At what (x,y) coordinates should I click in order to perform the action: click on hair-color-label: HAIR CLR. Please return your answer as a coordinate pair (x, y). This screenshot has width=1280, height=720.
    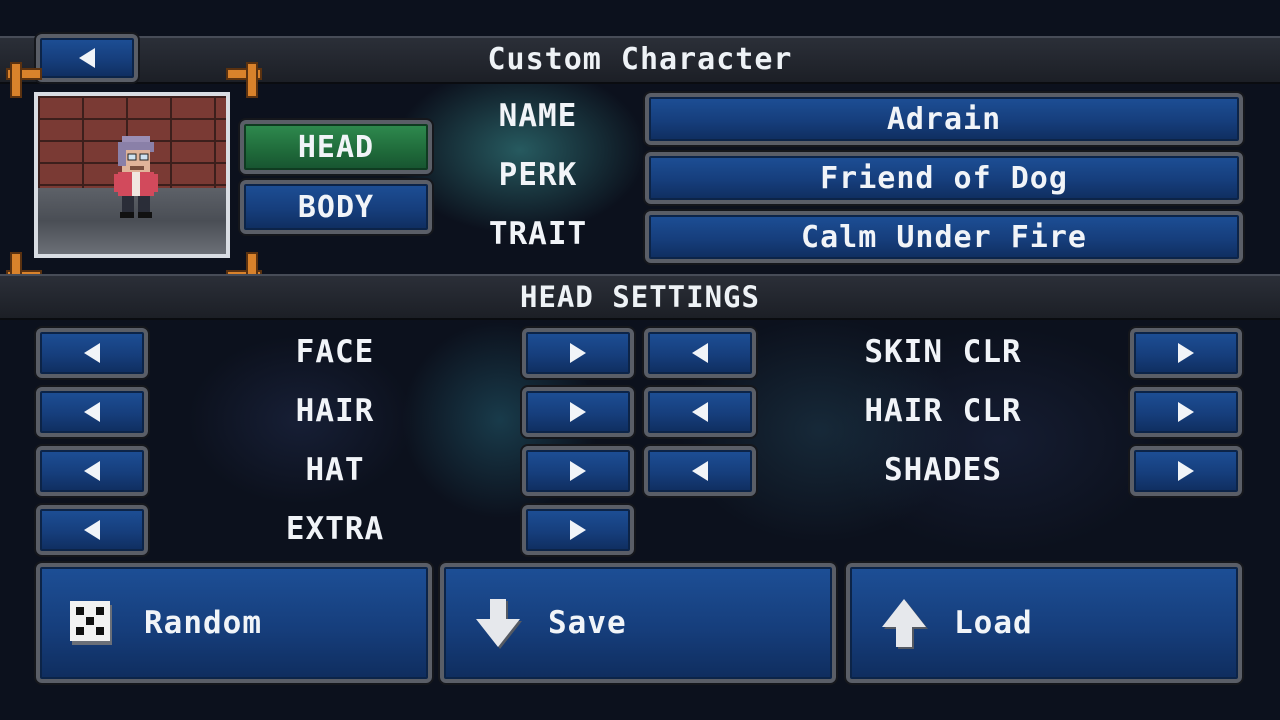
    Looking at the image, I should click on (943, 411).